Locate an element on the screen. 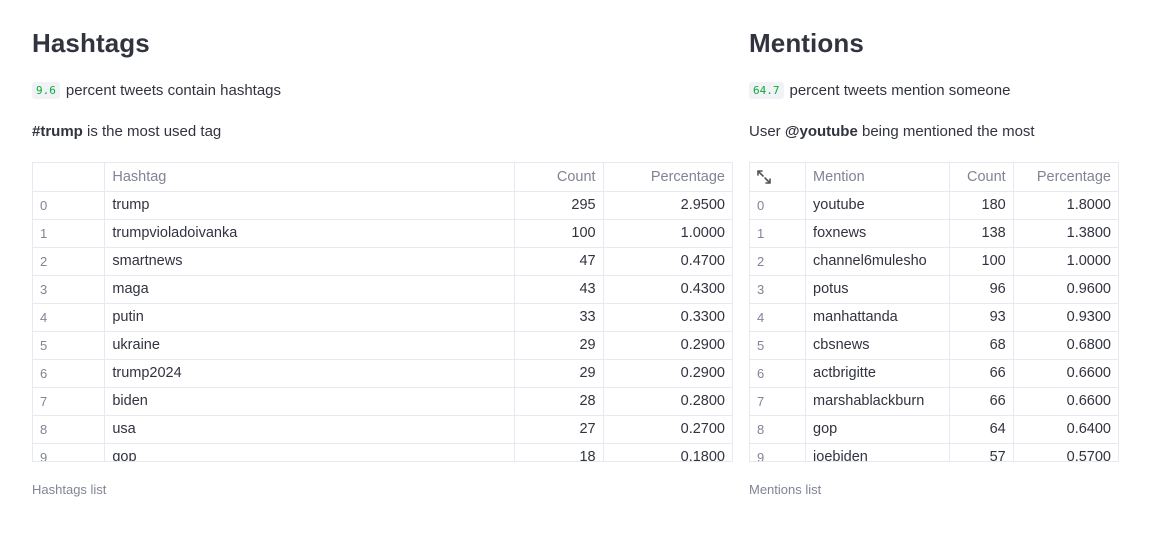  table-row: 2 channel6mulesho 100 1.0000 is located at coordinates (934, 261).